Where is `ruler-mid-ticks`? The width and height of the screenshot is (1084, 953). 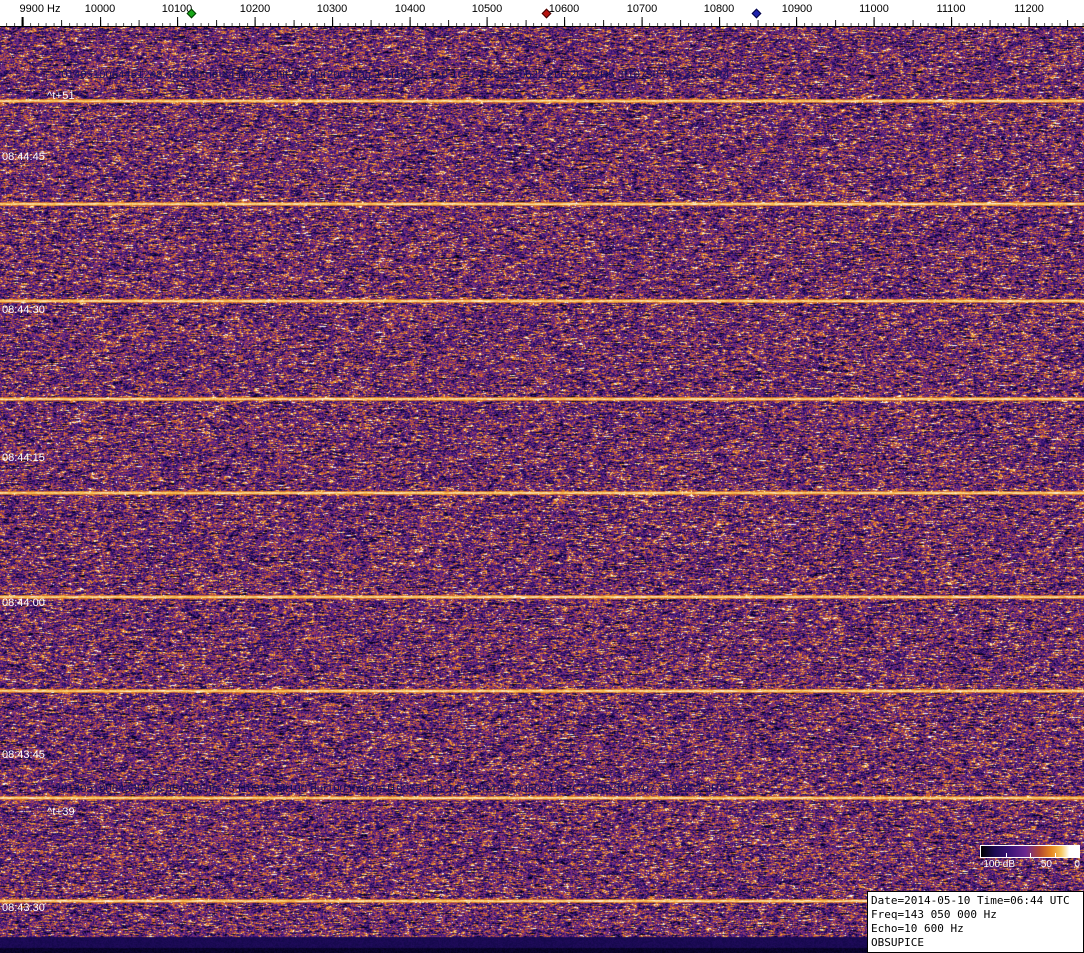 ruler-mid-ticks is located at coordinates (542, 23).